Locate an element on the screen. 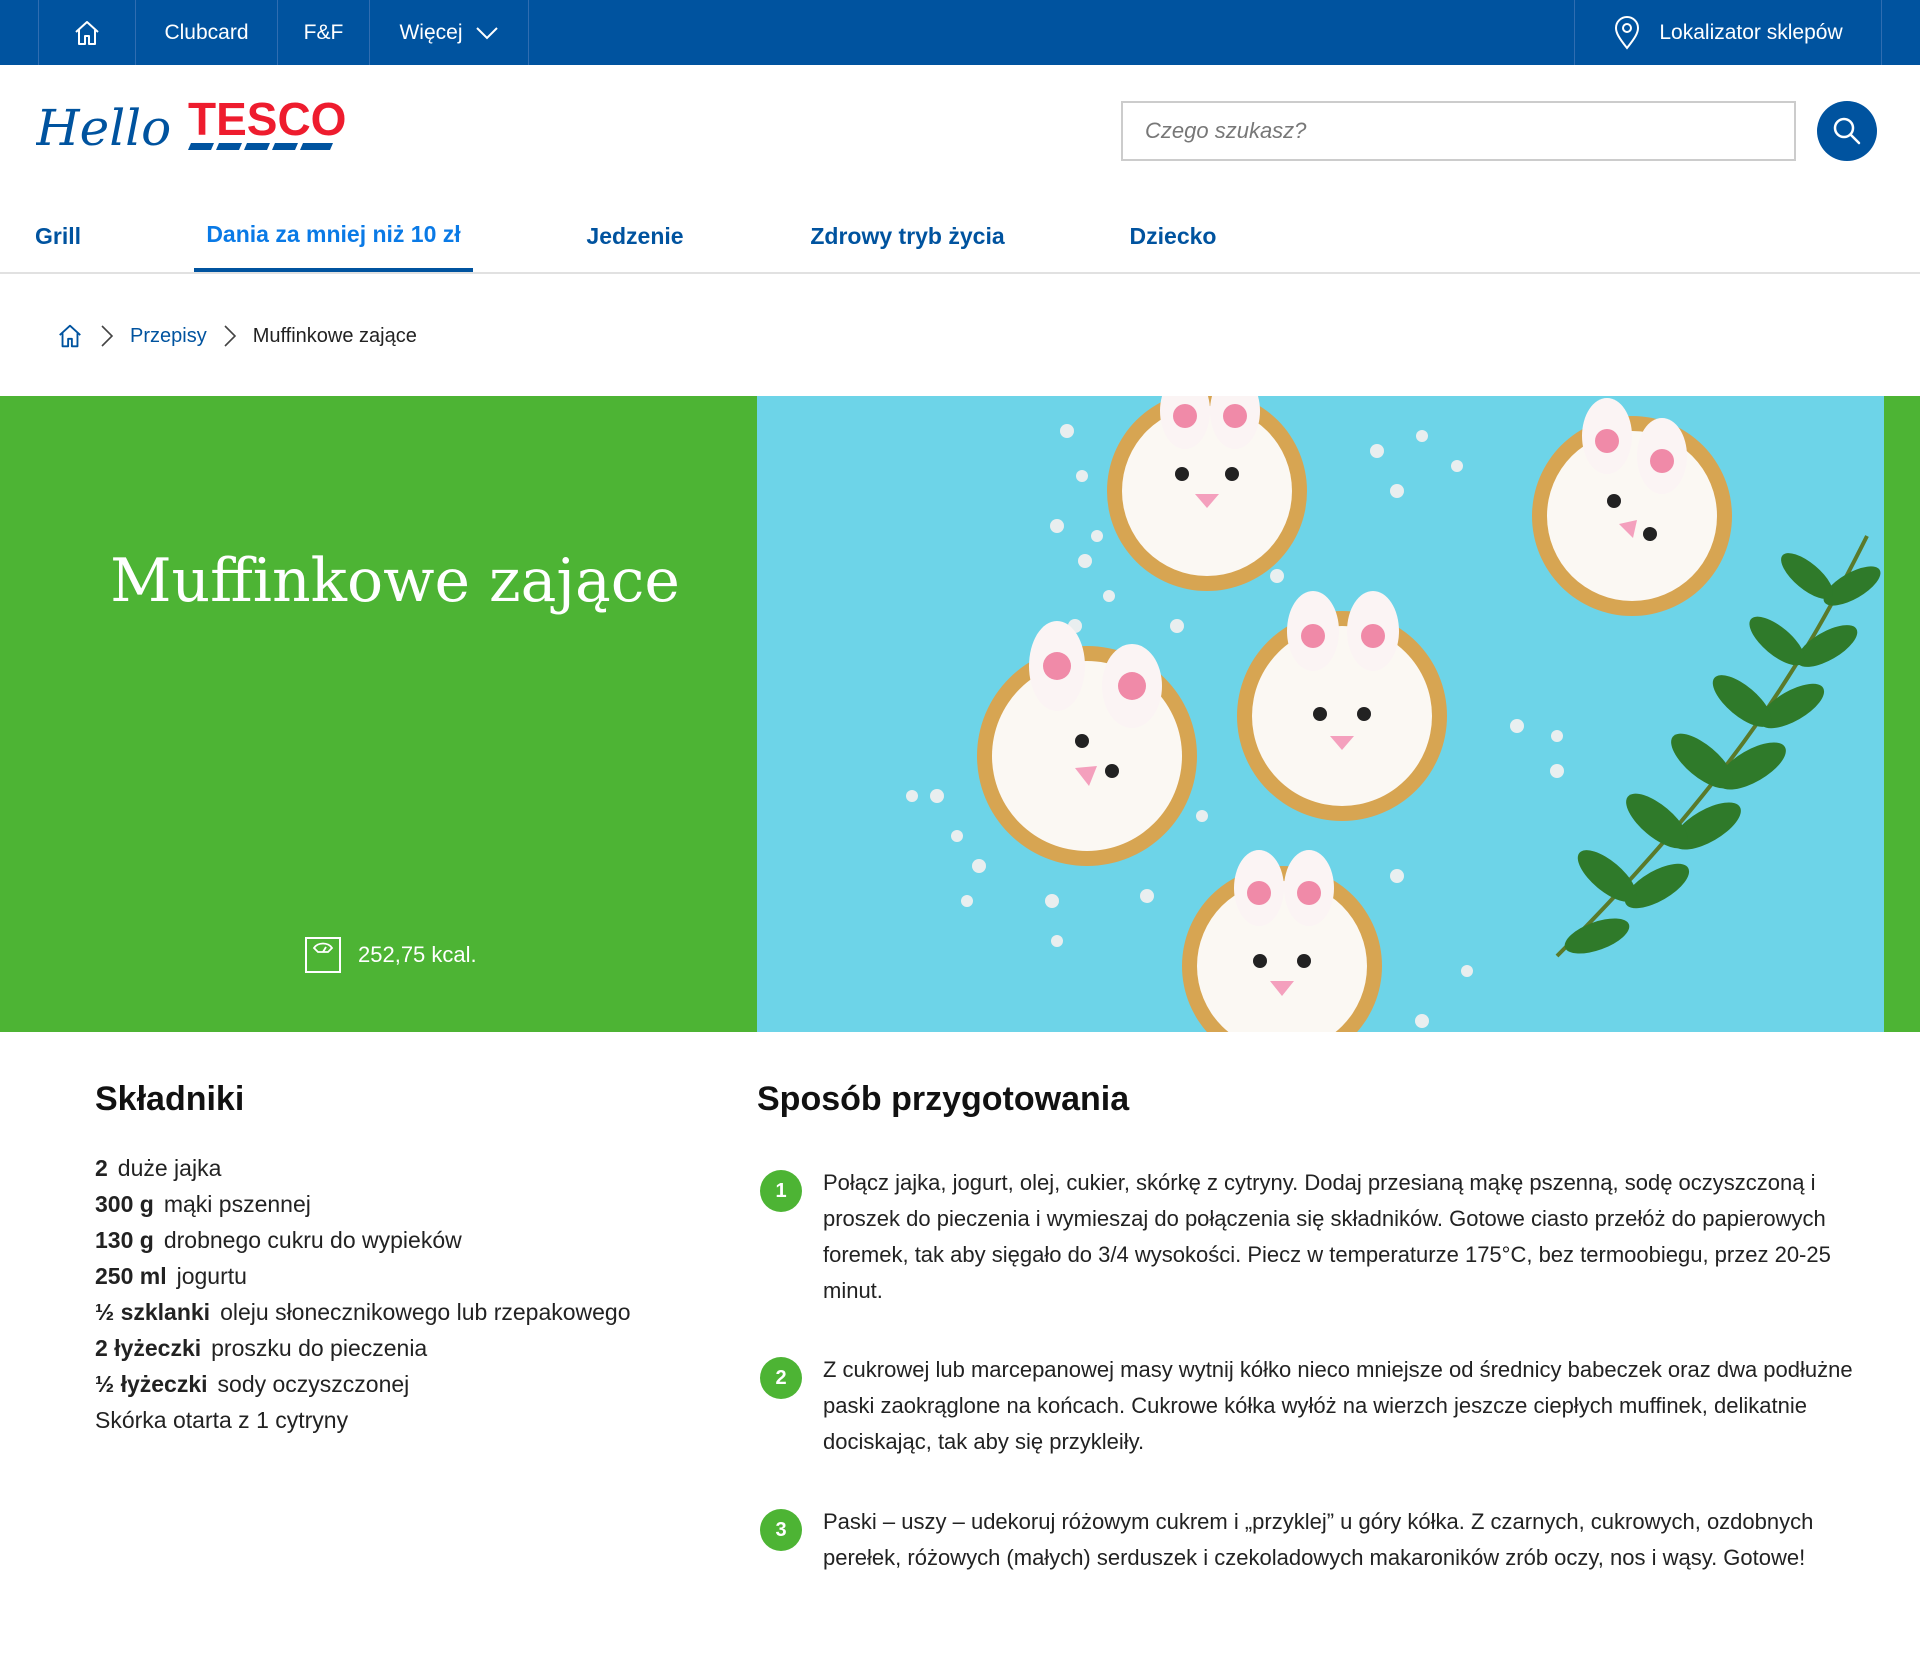  search-button is located at coordinates (1847, 131).